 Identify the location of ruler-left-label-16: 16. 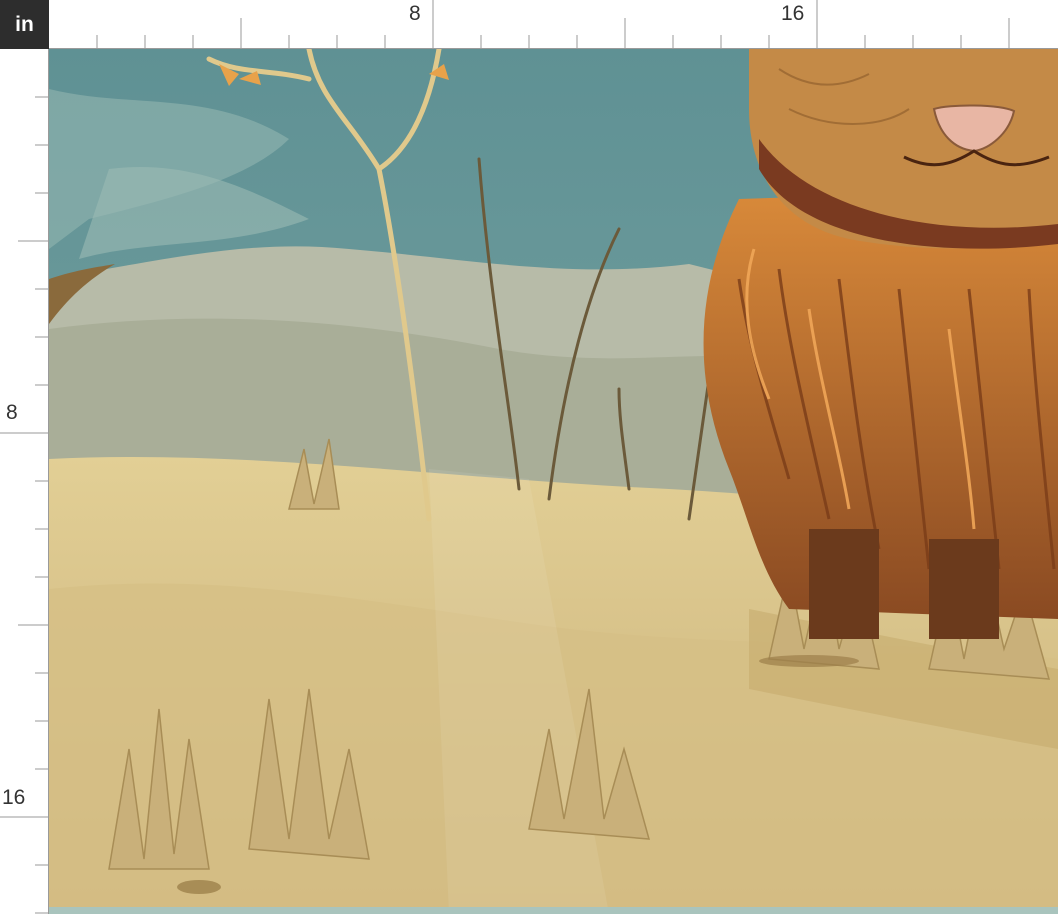
(14, 797).